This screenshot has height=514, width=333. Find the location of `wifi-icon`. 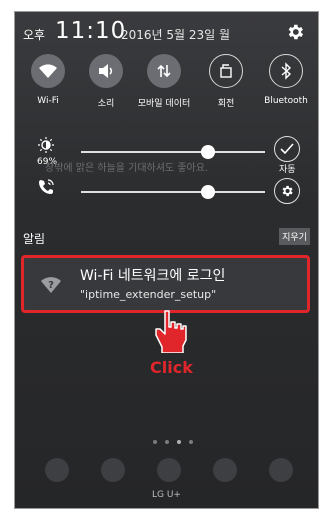

wifi-icon is located at coordinates (48, 71).